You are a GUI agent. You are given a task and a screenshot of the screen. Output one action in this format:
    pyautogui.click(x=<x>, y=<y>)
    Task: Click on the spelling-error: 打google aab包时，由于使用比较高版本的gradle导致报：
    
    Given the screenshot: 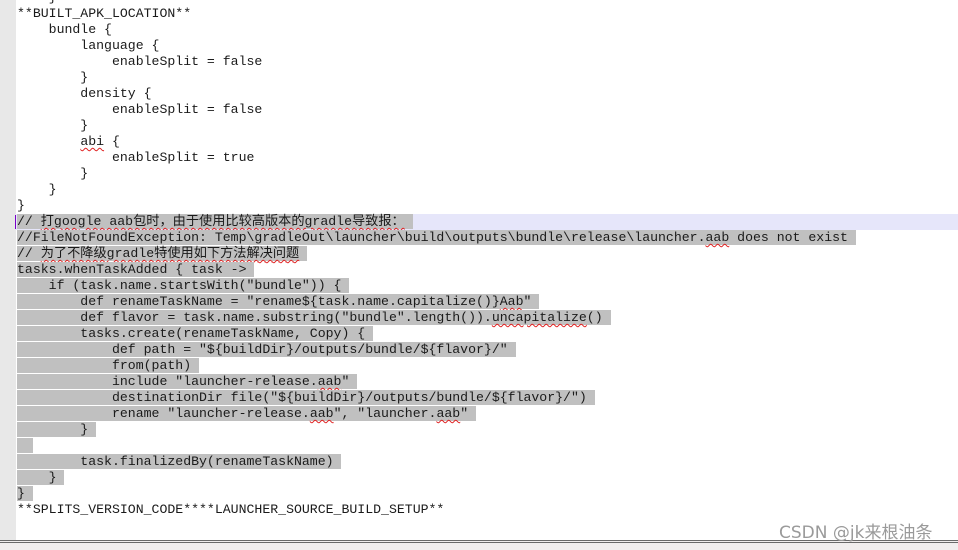 What is the action you would take?
    pyautogui.click(x=222, y=221)
    